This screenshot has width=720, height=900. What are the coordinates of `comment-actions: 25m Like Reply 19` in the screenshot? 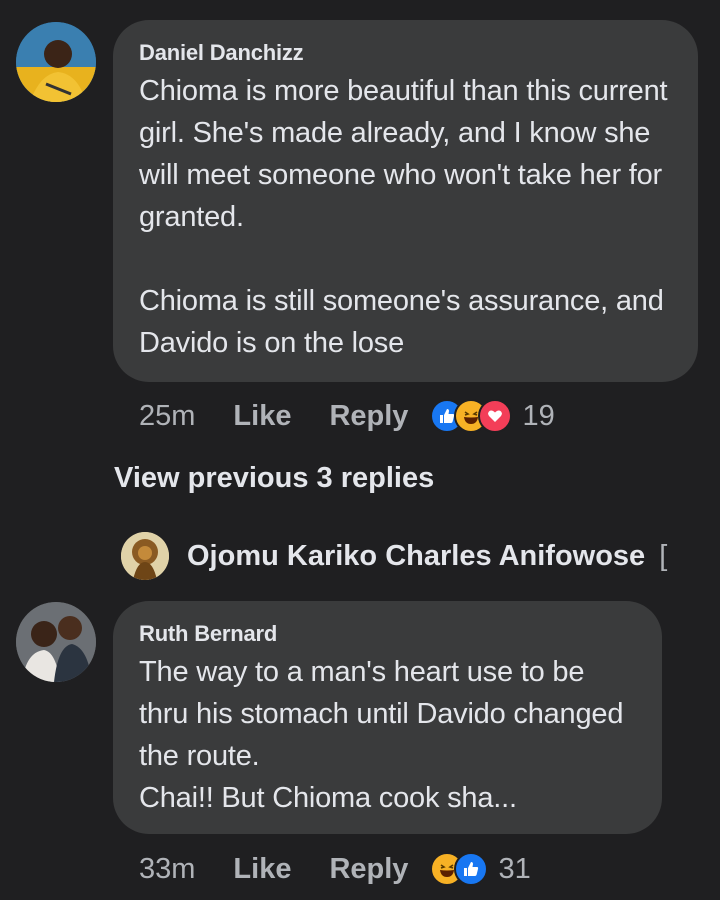 It's located at (347, 416).